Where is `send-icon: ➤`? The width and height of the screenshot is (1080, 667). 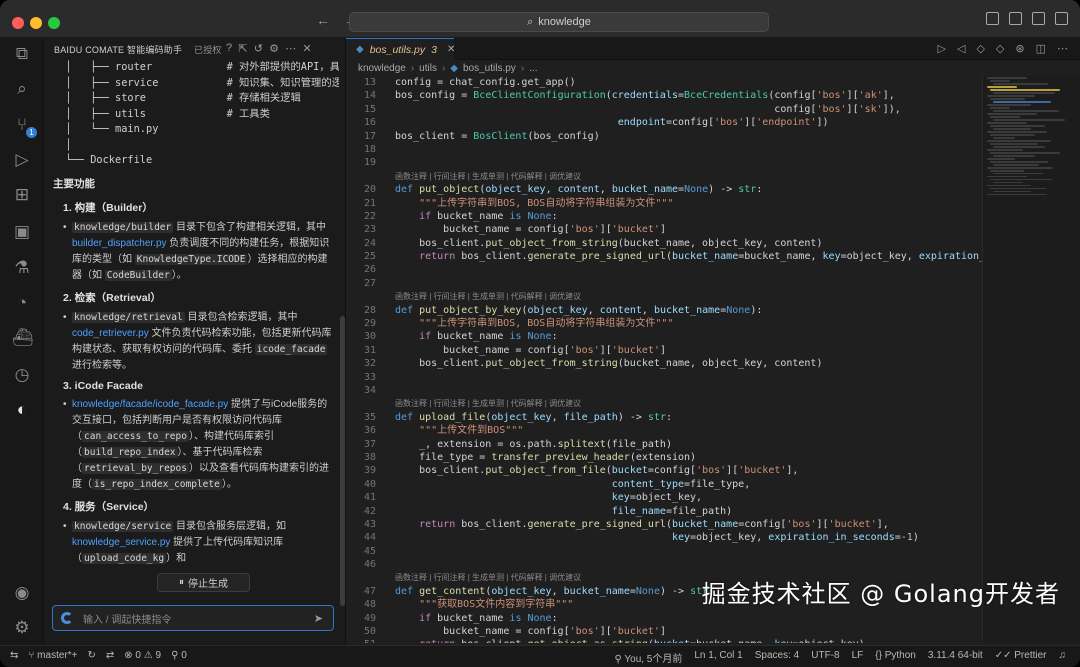
send-icon: ➤ is located at coordinates (318, 618).